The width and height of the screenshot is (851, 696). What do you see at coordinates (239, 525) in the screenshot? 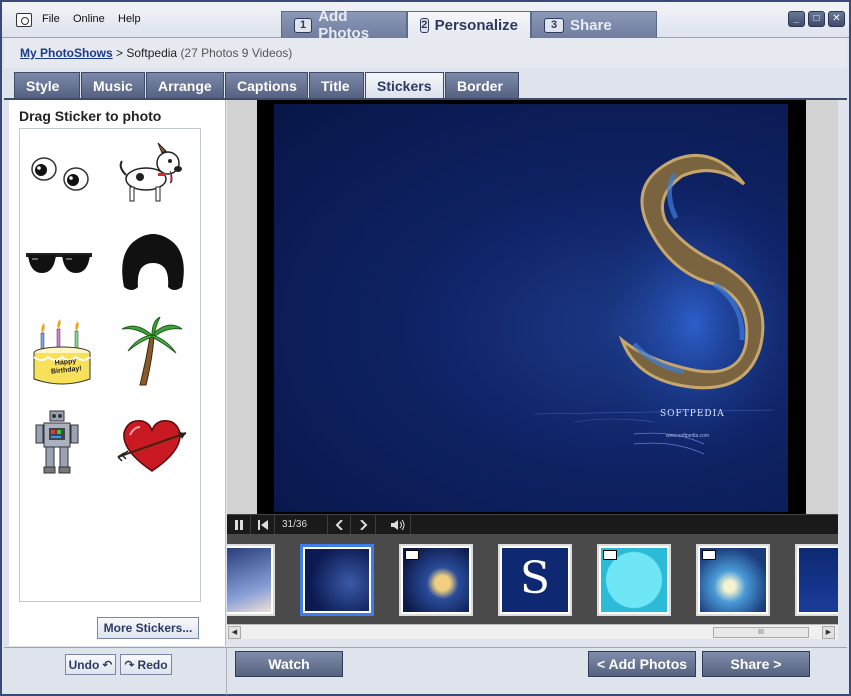
I see `pause-button` at bounding box center [239, 525].